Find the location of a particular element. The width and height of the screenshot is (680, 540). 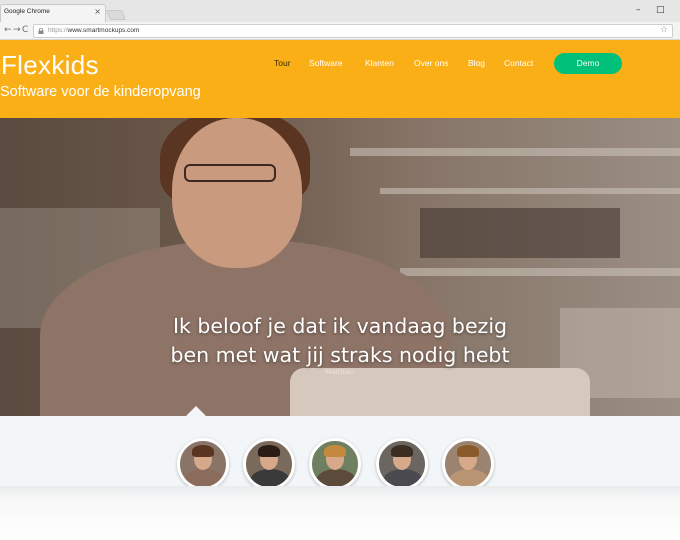

hero-shelf-back is located at coordinates (520, 233).